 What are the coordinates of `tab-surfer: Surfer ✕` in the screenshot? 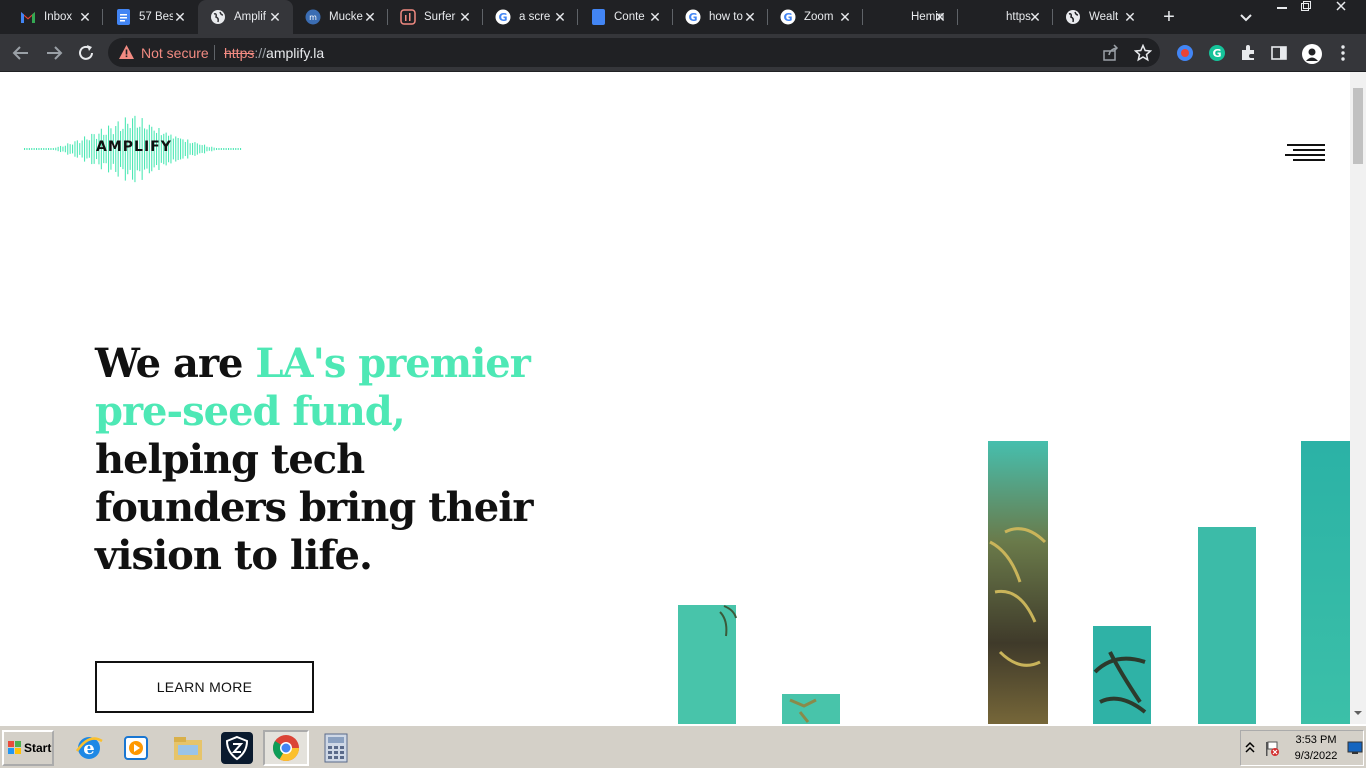 It's located at (435, 17).